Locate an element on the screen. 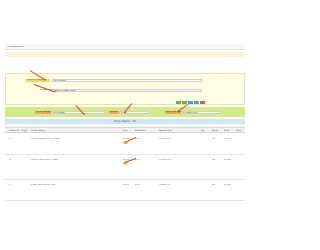  product-category-select: All Products is located at coordinates (127, 80).